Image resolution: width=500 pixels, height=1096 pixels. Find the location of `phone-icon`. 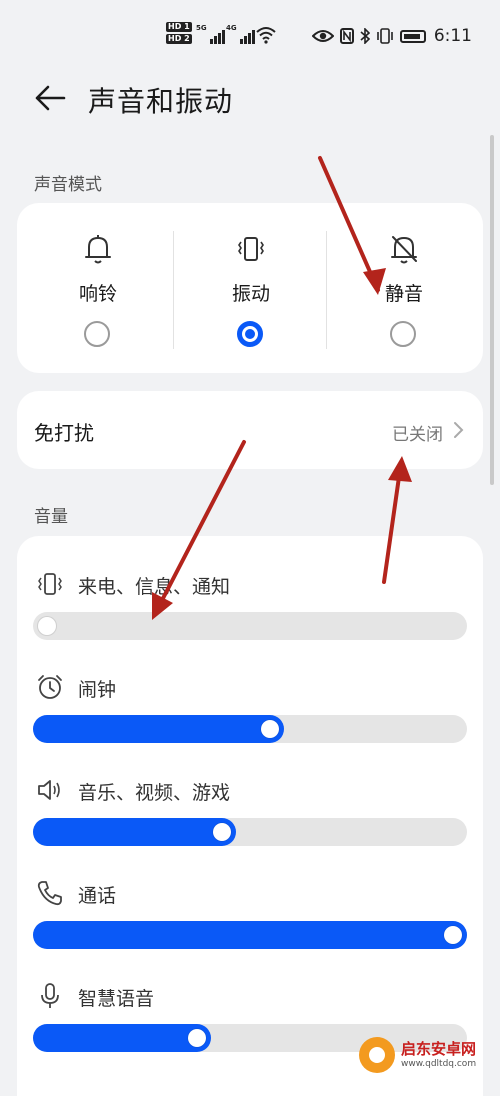

phone-icon is located at coordinates (49, 893).